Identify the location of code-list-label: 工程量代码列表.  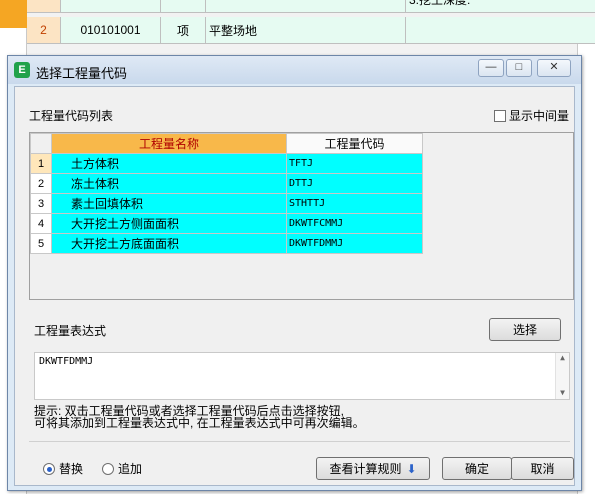
(71, 116).